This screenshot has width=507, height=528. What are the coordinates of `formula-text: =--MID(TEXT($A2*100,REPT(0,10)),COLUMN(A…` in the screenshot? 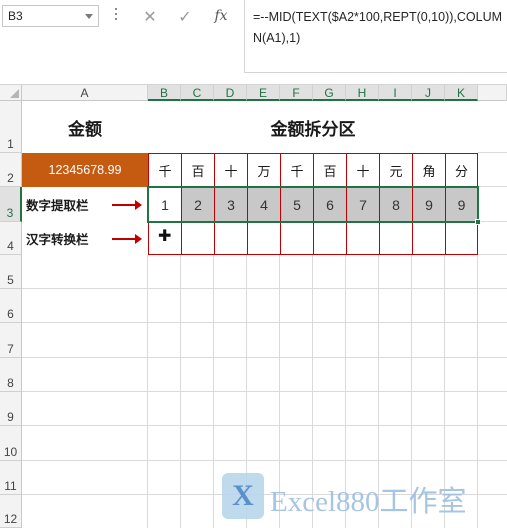 It's located at (378, 27).